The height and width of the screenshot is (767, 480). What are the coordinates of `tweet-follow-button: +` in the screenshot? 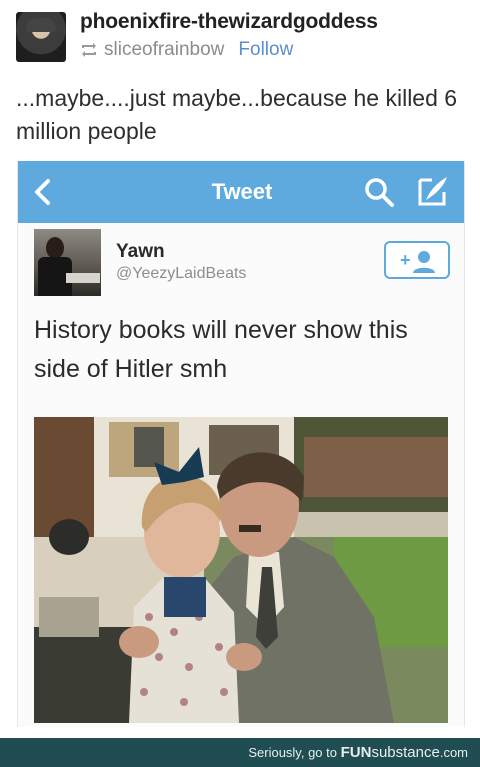 It's located at (417, 260).